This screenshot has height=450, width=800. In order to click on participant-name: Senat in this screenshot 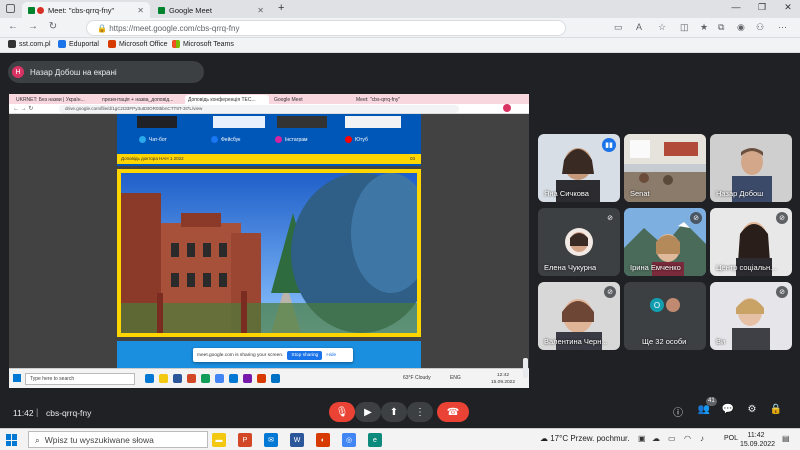, I will do `click(640, 193)`.